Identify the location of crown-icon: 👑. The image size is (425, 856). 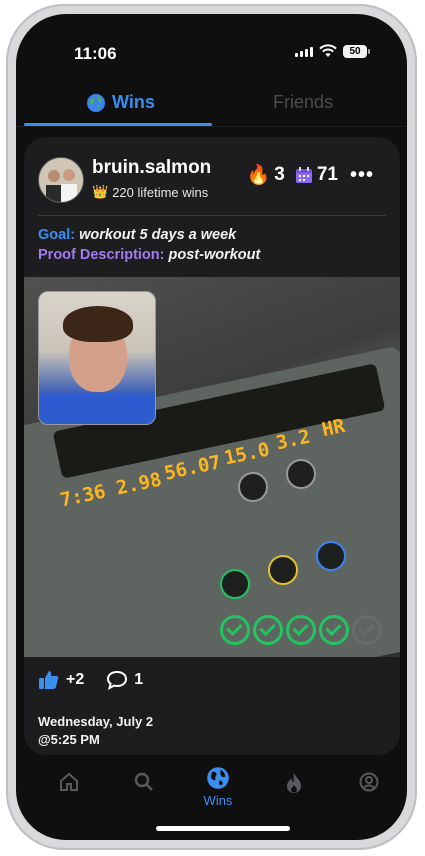
(100, 191).